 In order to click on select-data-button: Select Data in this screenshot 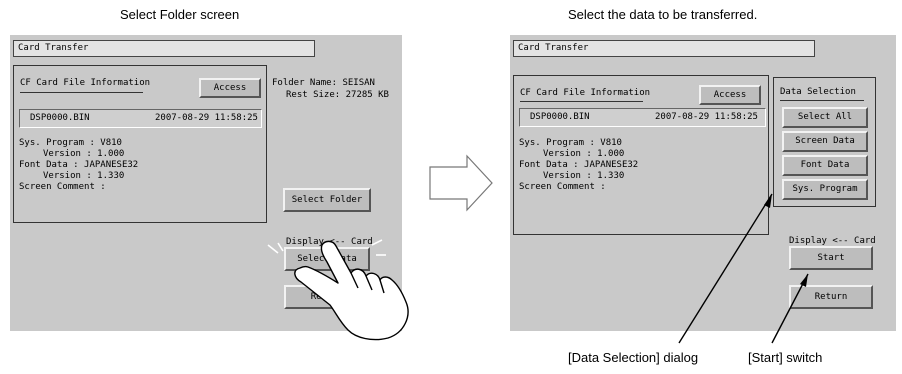, I will do `click(327, 259)`.